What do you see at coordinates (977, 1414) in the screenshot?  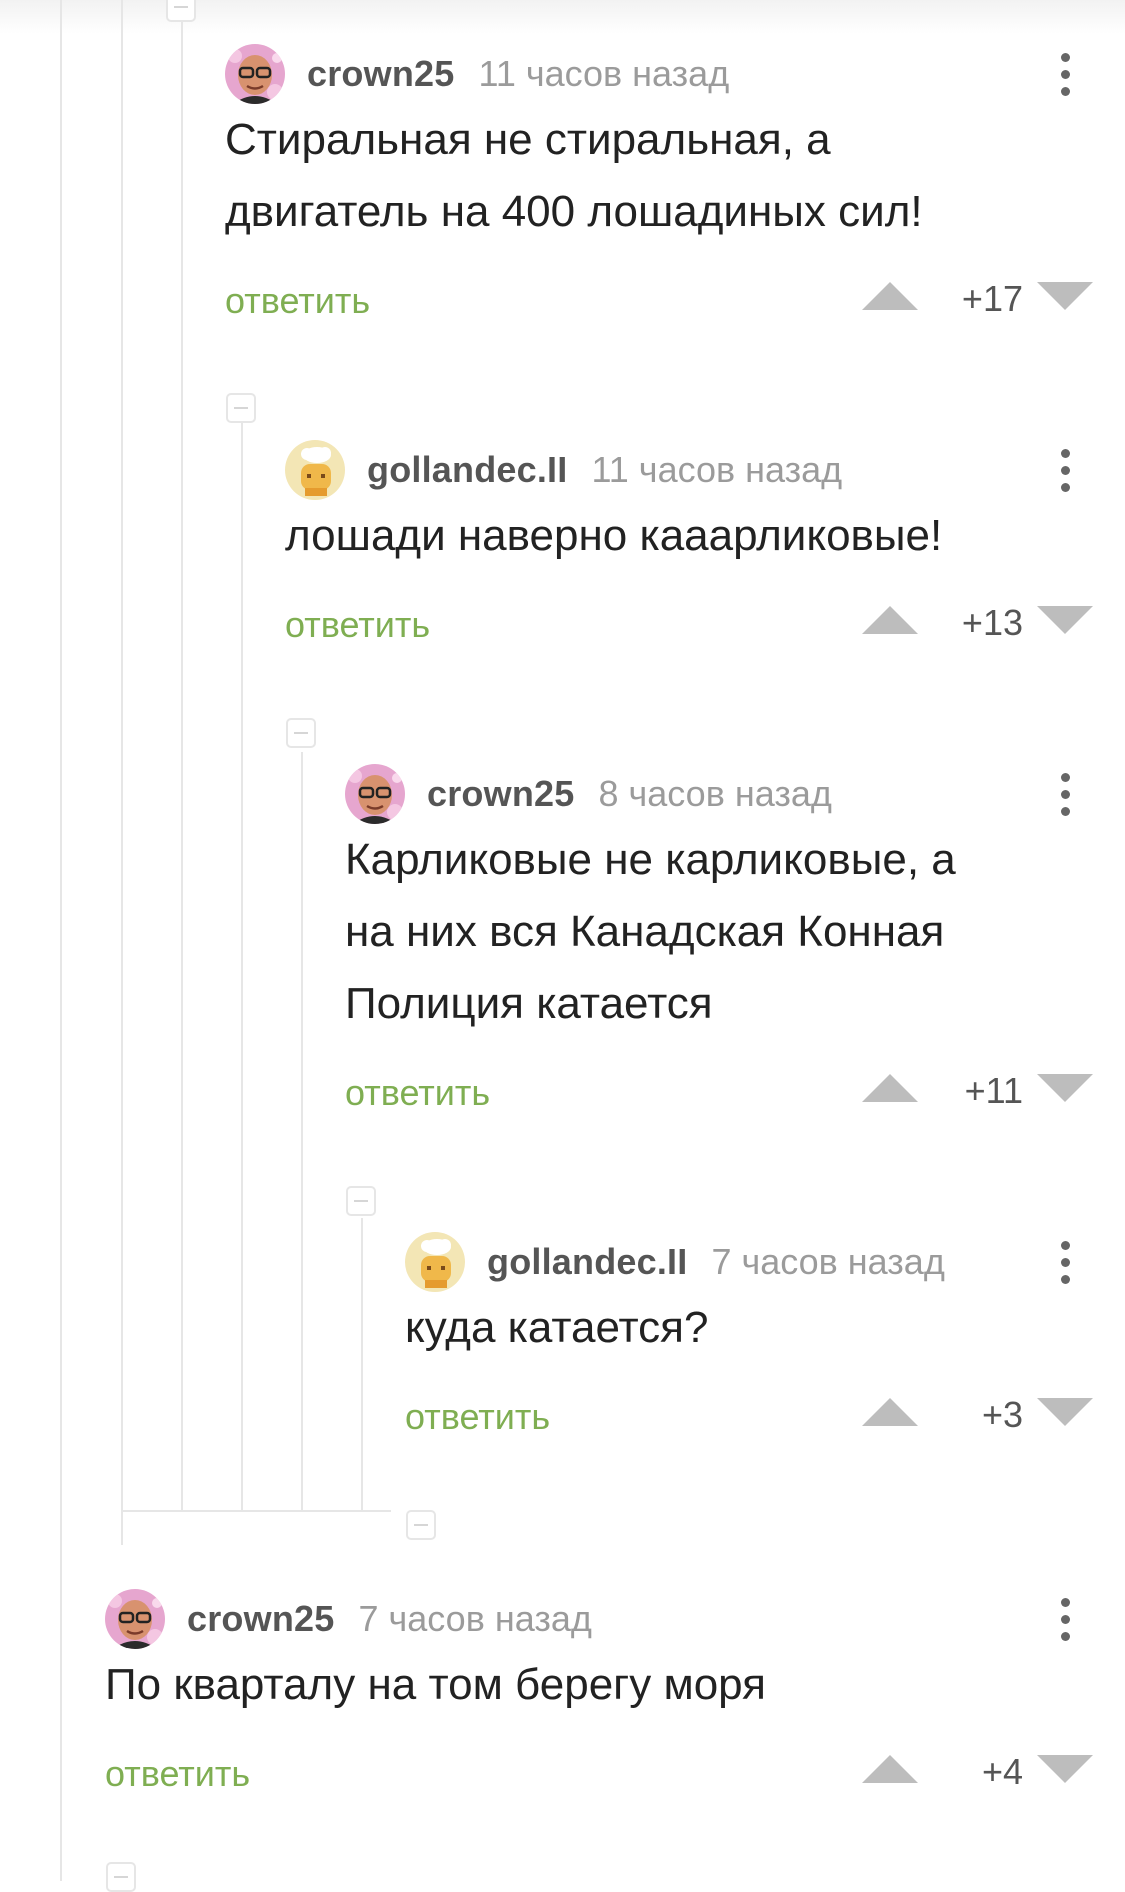 I see `vote-control: +3` at bounding box center [977, 1414].